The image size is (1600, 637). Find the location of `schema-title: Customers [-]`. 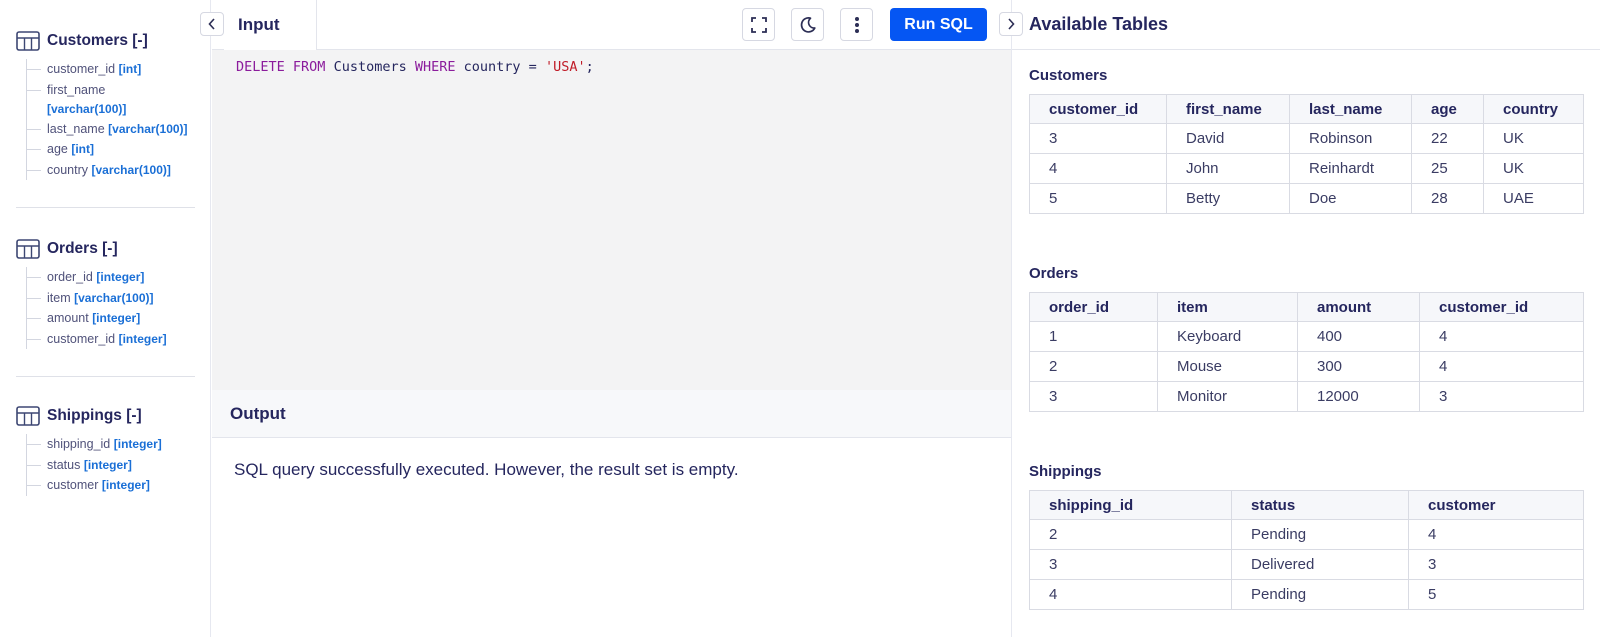

schema-title: Customers [-] is located at coordinates (97, 41).